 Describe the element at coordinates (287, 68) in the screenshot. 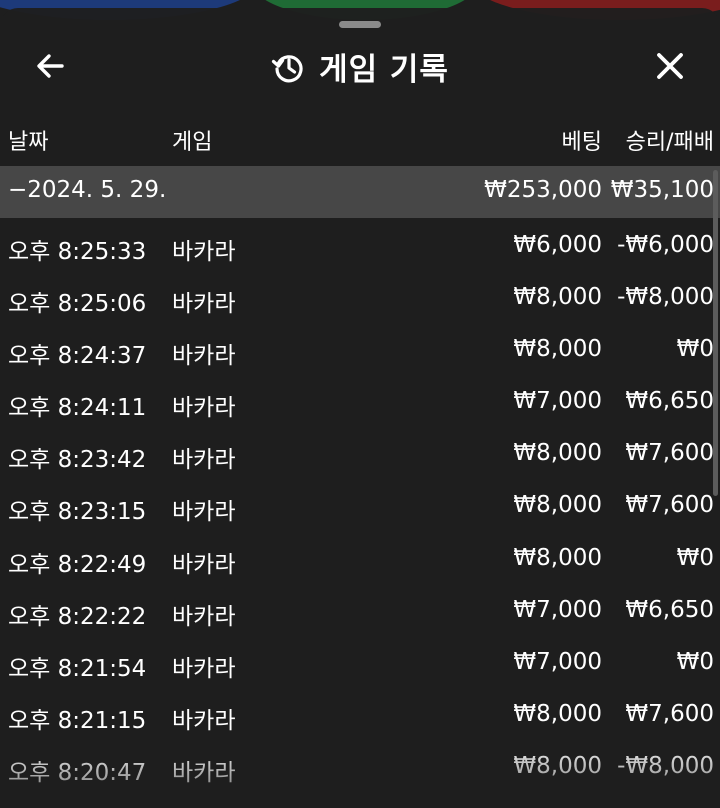

I see `history-icon` at that location.